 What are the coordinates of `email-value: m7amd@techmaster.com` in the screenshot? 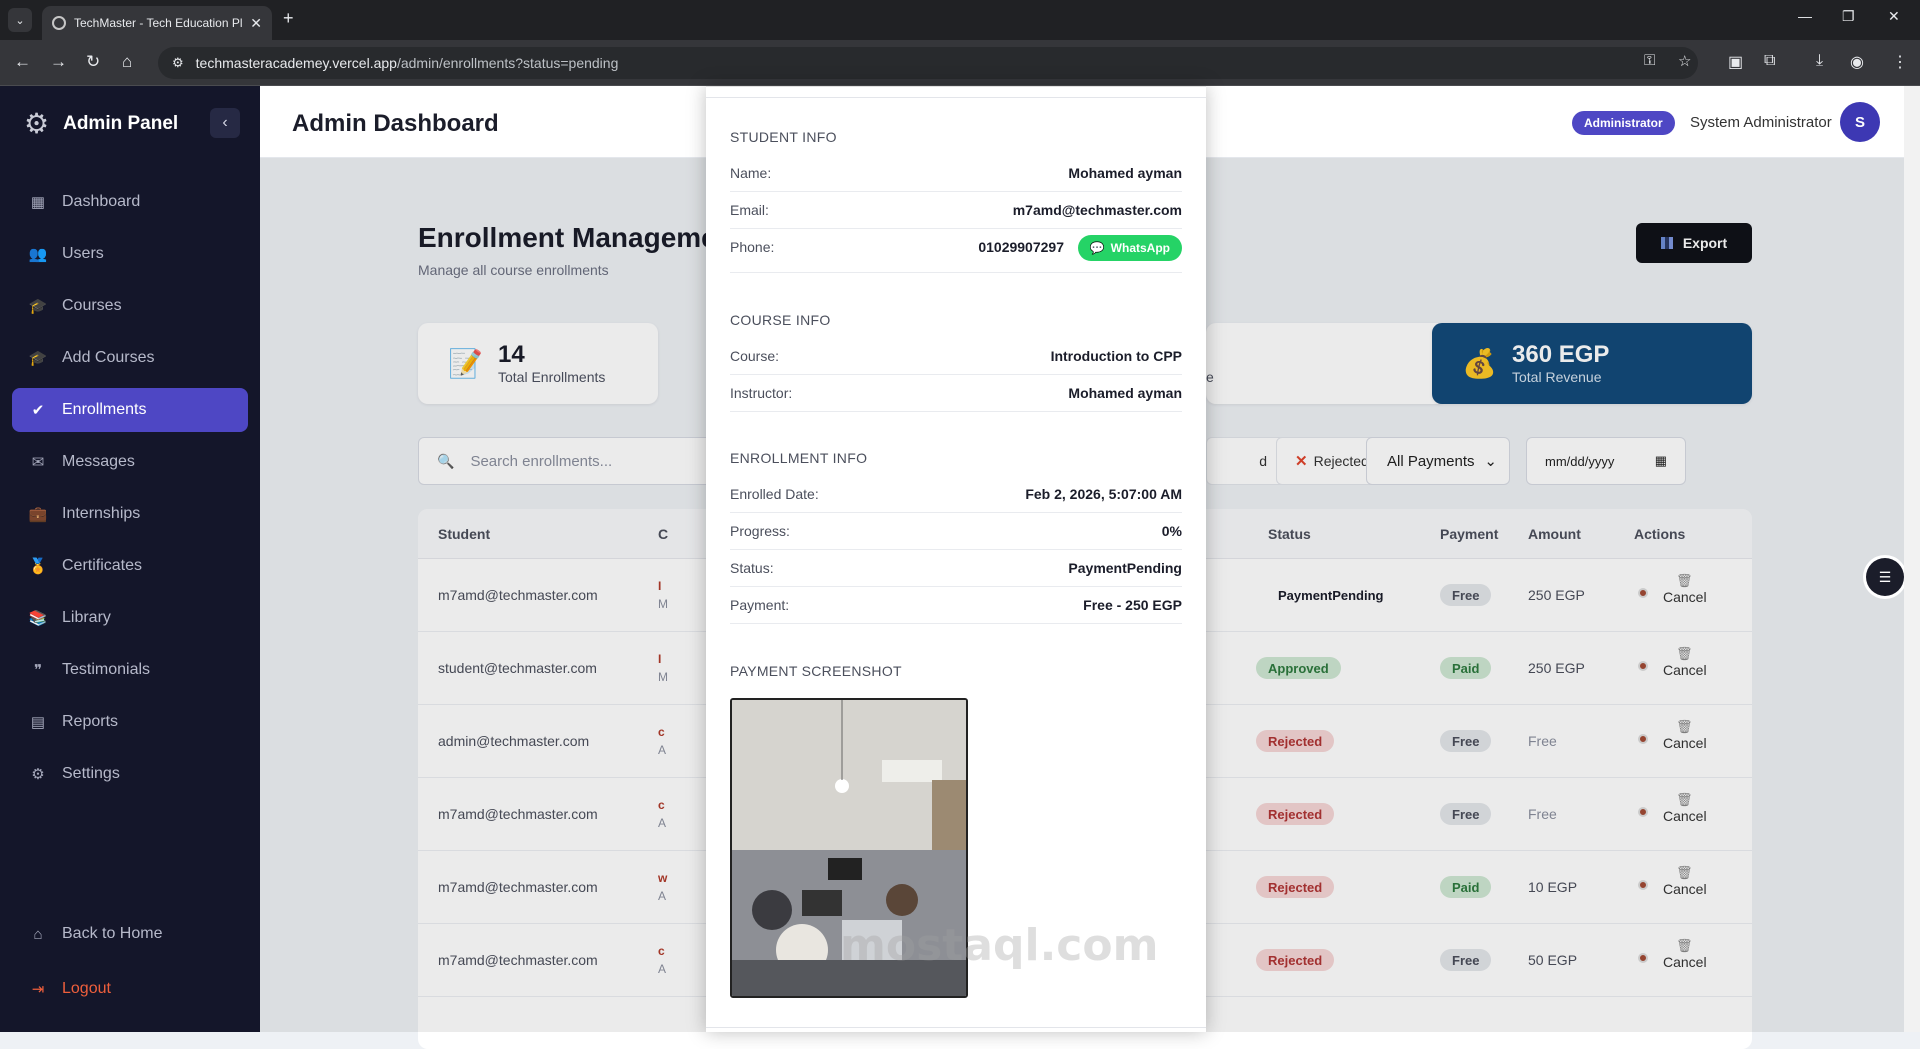 It's located at (1097, 210).